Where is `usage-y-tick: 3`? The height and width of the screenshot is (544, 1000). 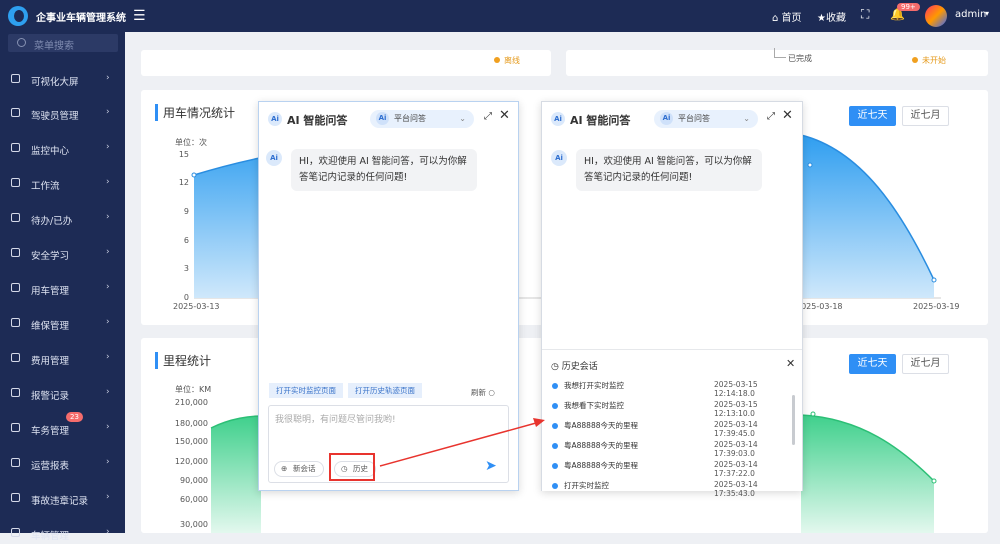 usage-y-tick: 3 is located at coordinates (186, 268).